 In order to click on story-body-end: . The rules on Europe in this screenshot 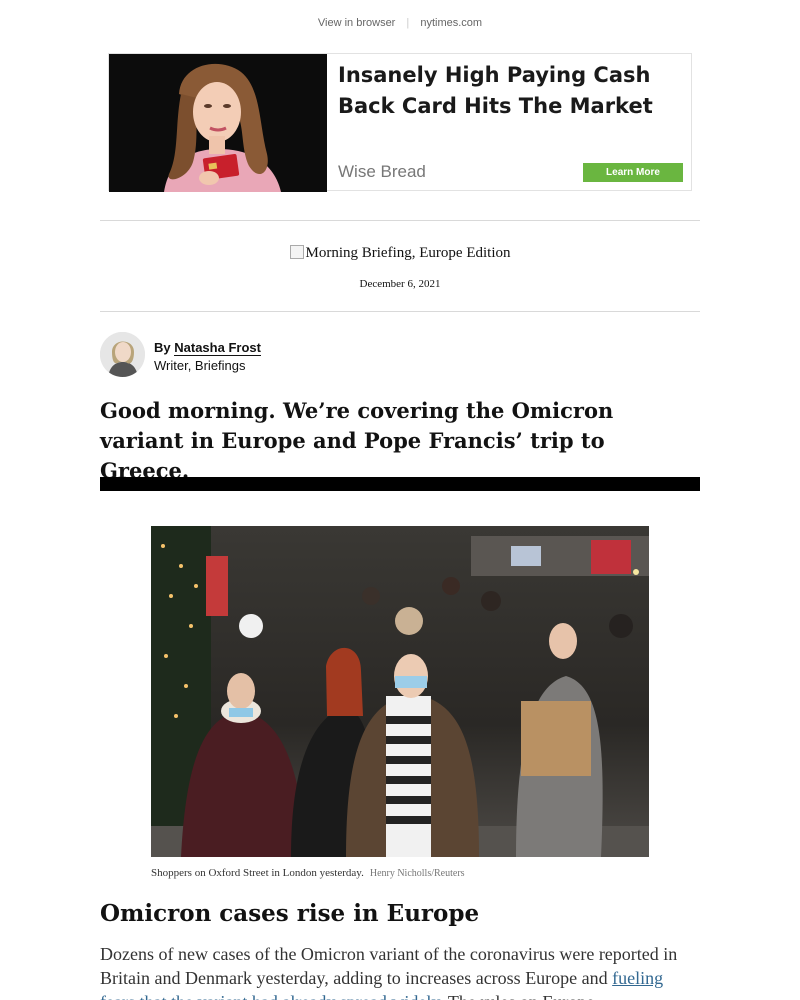, I will do `click(516, 996)`.